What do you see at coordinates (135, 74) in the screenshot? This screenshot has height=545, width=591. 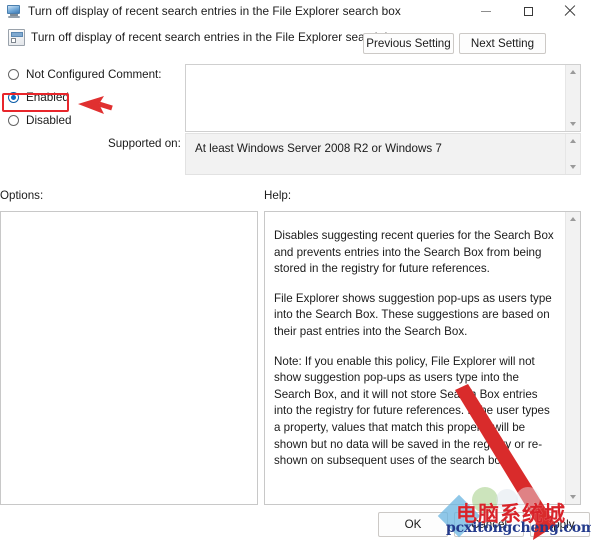 I see `comment-label: Comment:` at bounding box center [135, 74].